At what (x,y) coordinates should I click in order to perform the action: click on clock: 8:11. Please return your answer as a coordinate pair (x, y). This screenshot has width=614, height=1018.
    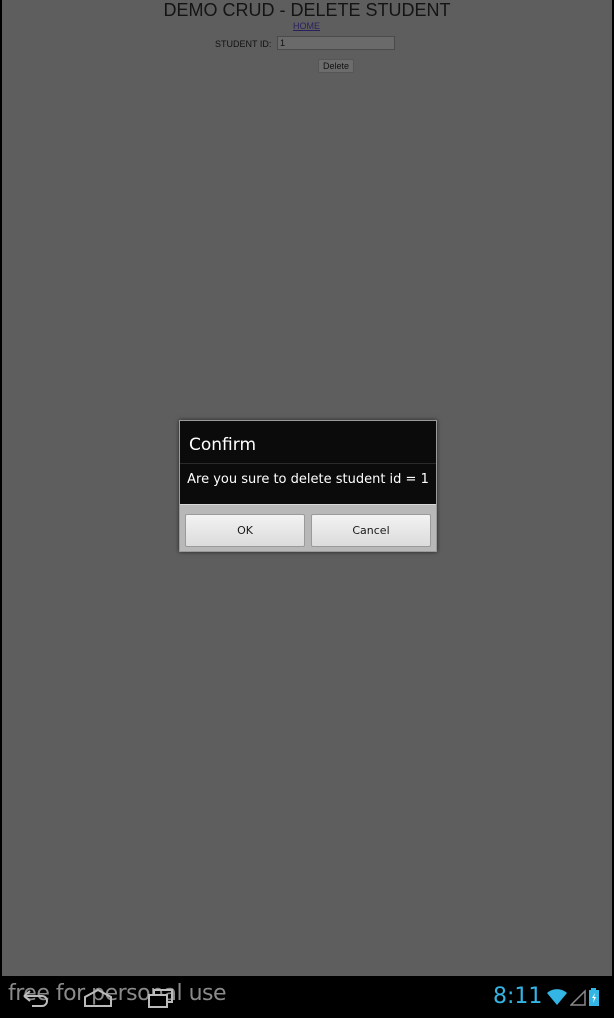
    Looking at the image, I should click on (518, 996).